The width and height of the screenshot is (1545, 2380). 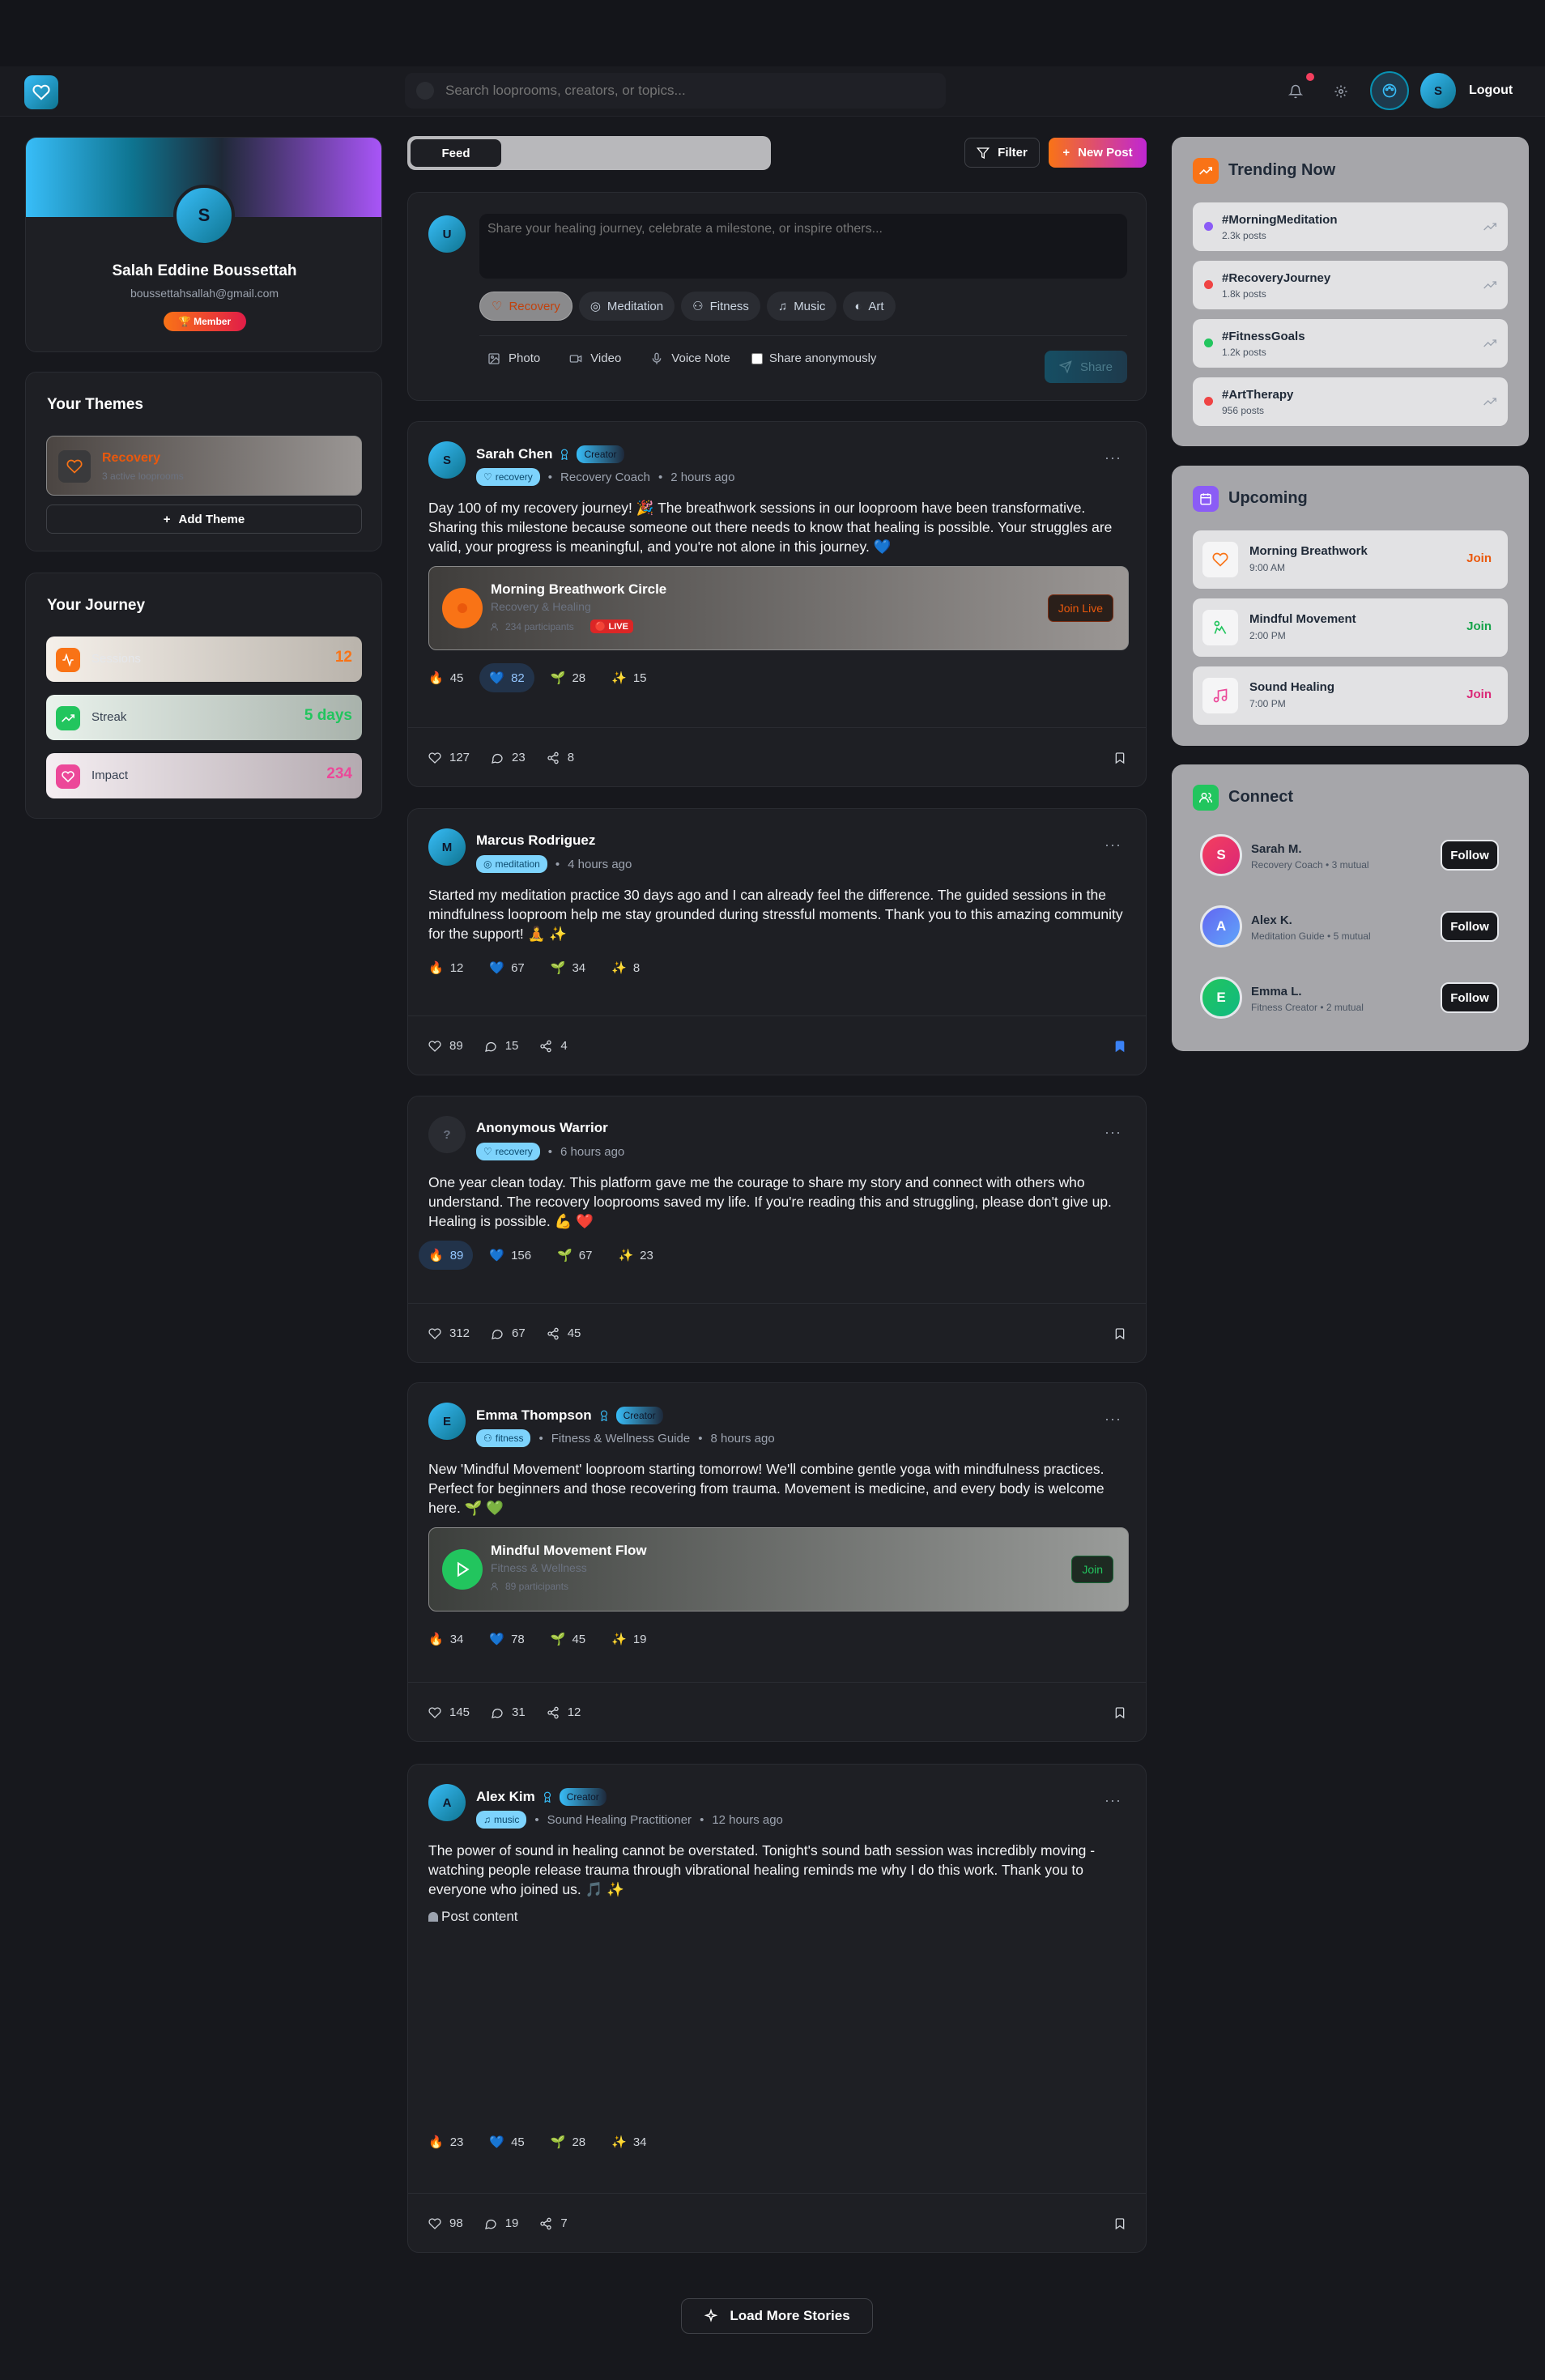 What do you see at coordinates (672, 91) in the screenshot?
I see `search-input` at bounding box center [672, 91].